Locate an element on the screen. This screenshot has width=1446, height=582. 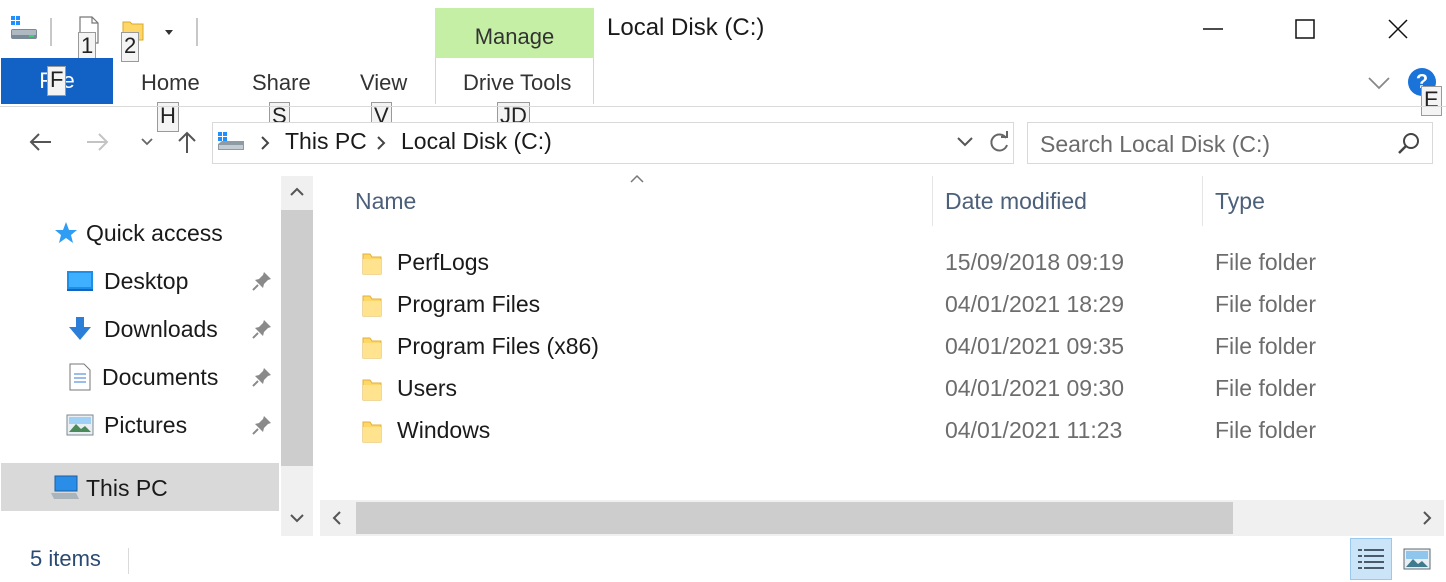
tab-view: View is located at coordinates (383, 83).